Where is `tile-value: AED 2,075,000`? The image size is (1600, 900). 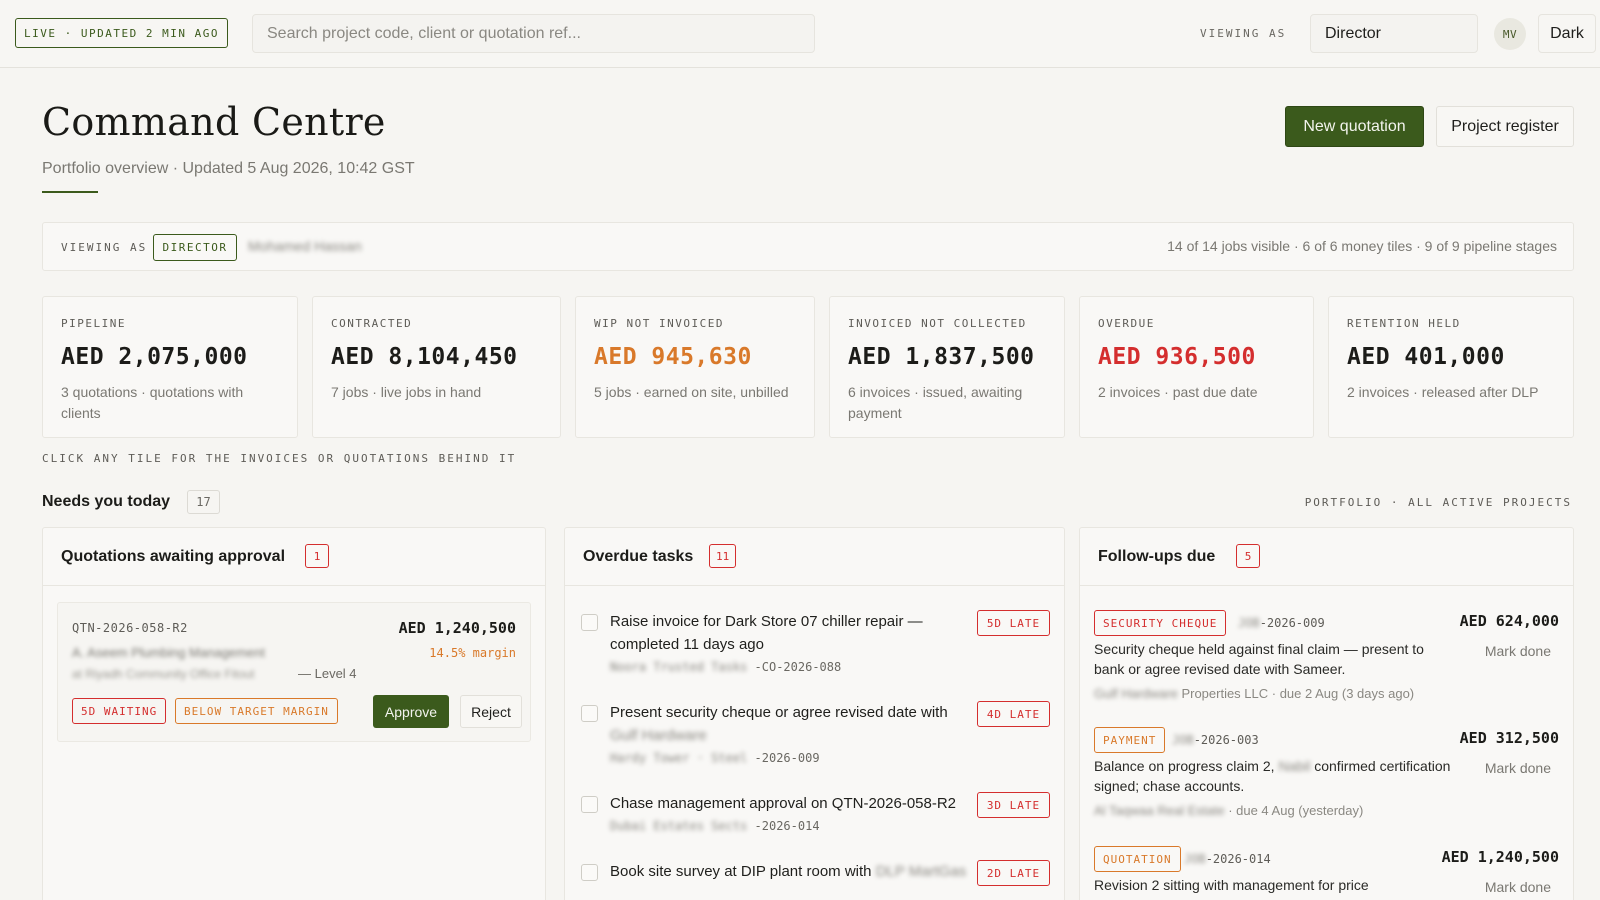
tile-value: AED 2,075,000 is located at coordinates (154, 357).